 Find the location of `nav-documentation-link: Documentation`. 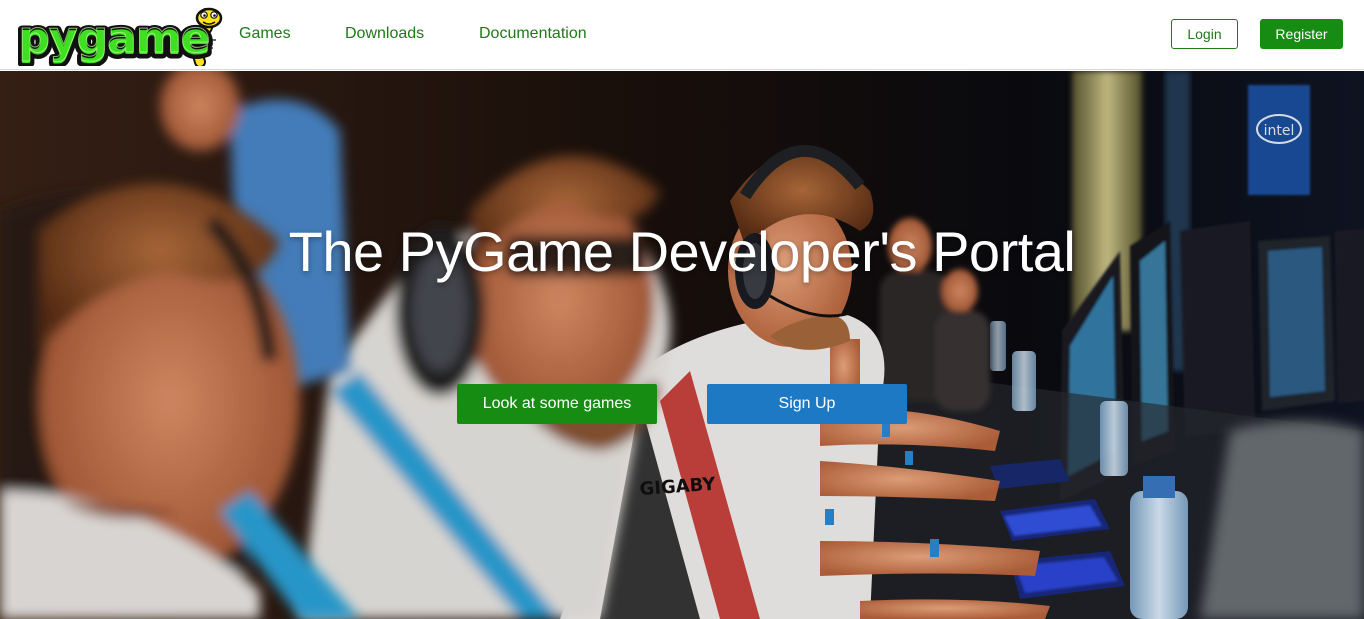

nav-documentation-link: Documentation is located at coordinates (533, 34).